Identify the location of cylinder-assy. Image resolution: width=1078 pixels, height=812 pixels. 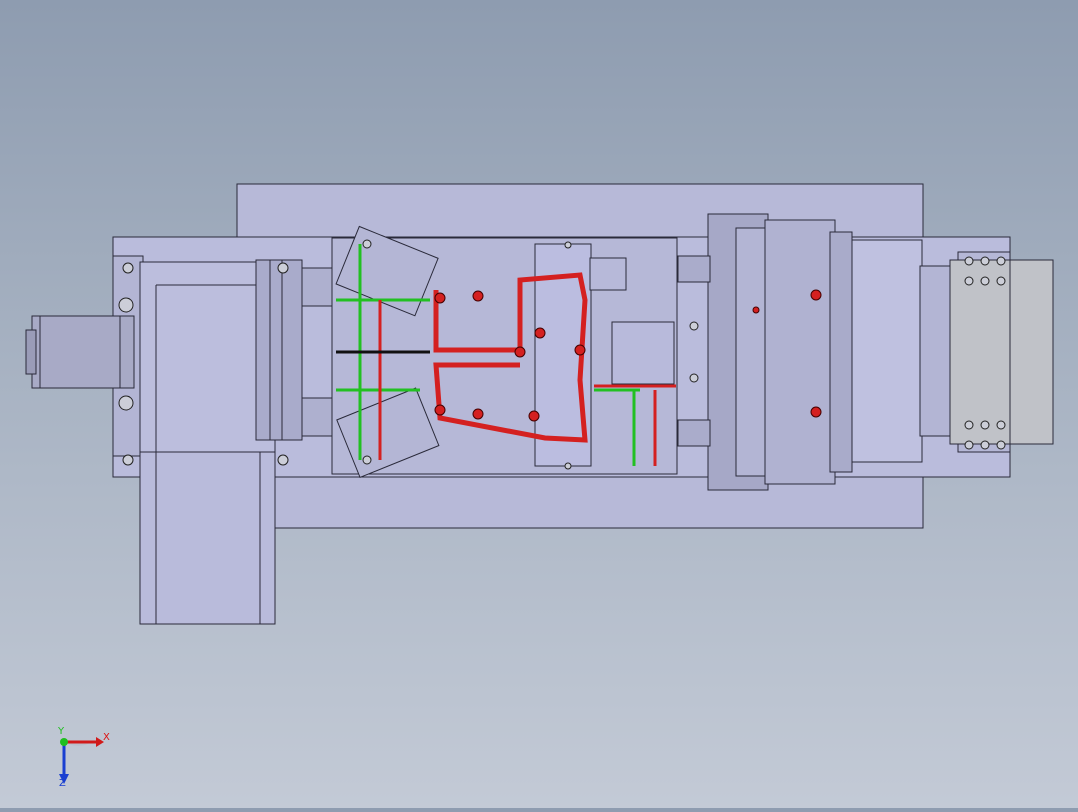
(800, 352).